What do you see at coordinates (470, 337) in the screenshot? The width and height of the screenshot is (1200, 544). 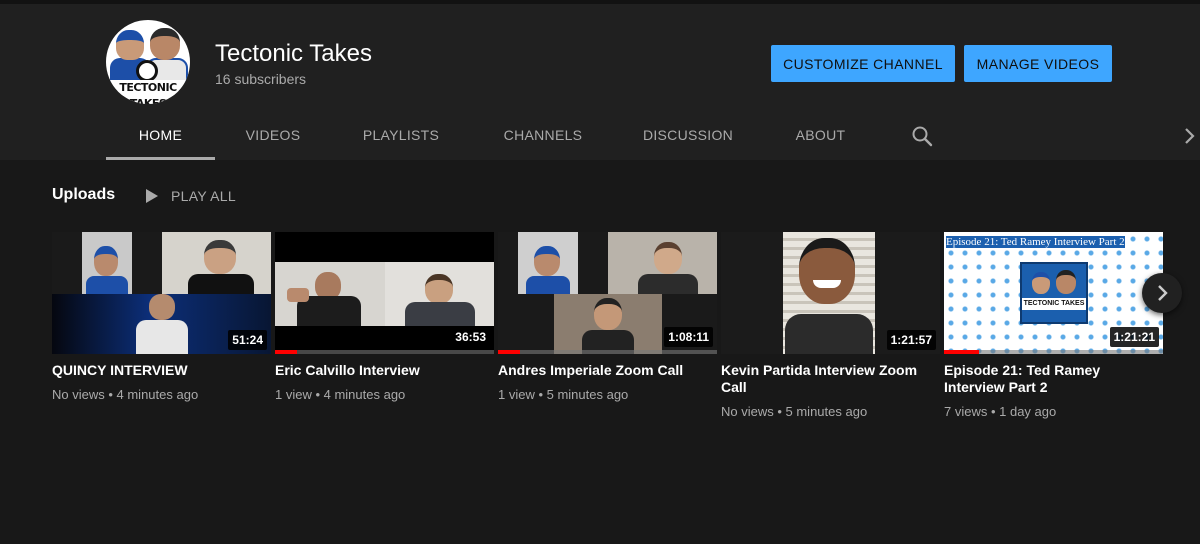 I see `video-duration: 36:53` at bounding box center [470, 337].